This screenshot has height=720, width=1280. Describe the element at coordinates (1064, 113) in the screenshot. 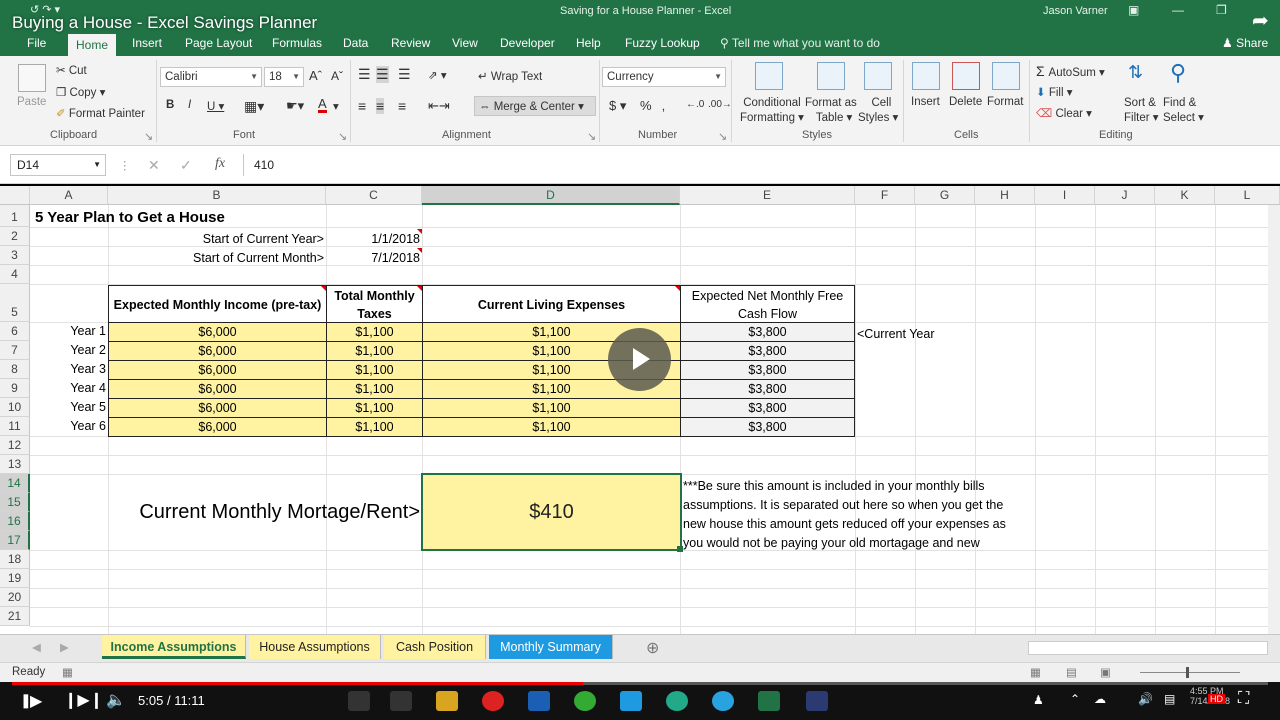

I see `clear-button: ⌫ Clear ▾` at that location.